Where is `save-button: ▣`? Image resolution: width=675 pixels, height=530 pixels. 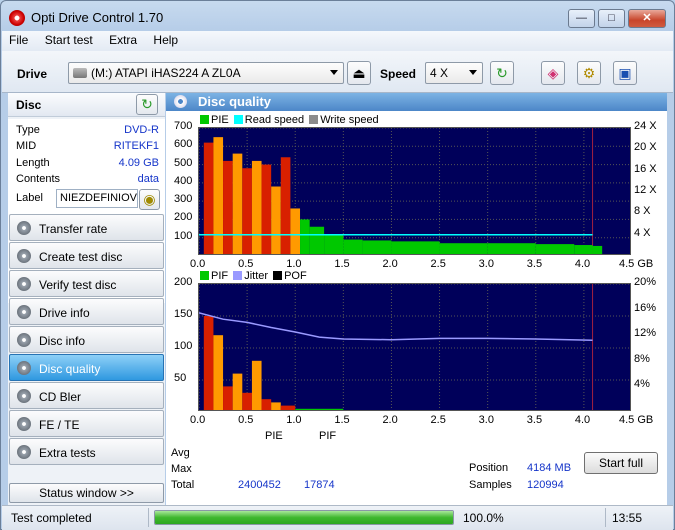
save-button: ▣ is located at coordinates (625, 73).